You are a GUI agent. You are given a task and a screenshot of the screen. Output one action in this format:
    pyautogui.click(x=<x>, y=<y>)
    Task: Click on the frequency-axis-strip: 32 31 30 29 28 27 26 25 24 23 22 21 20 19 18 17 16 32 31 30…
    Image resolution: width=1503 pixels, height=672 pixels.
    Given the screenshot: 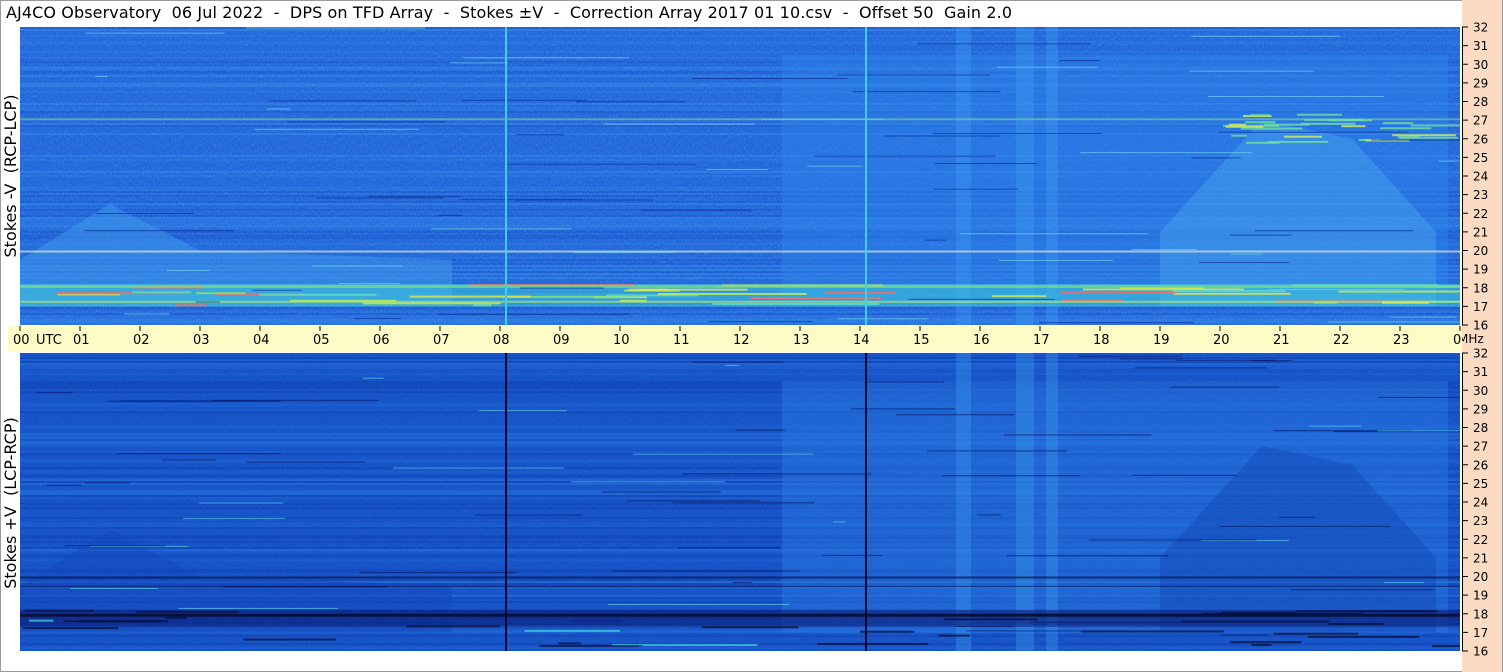 What is the action you would take?
    pyautogui.click(x=1482, y=336)
    